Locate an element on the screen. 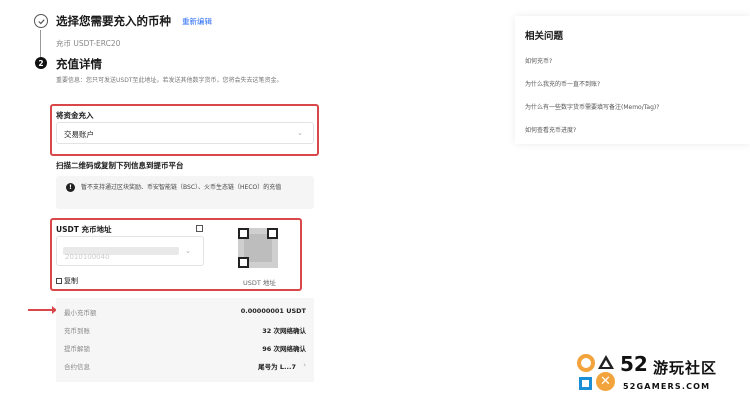  warning-box: ! 暂不支持通过区块奖励、币安智能链（BSC）、火币生态链（HECO）的充值 is located at coordinates (185, 192).